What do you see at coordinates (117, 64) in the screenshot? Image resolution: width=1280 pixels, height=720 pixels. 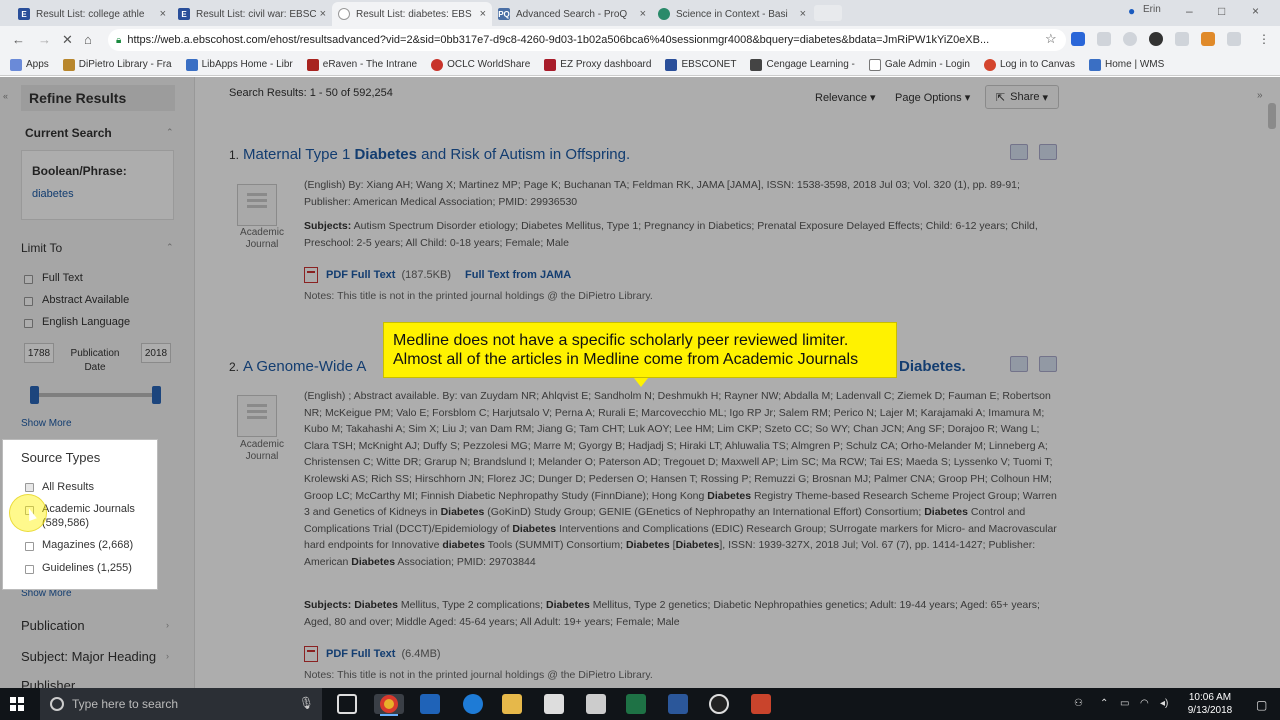 I see `bookmark-item: DiPietro Library - Fra` at bounding box center [117, 64].